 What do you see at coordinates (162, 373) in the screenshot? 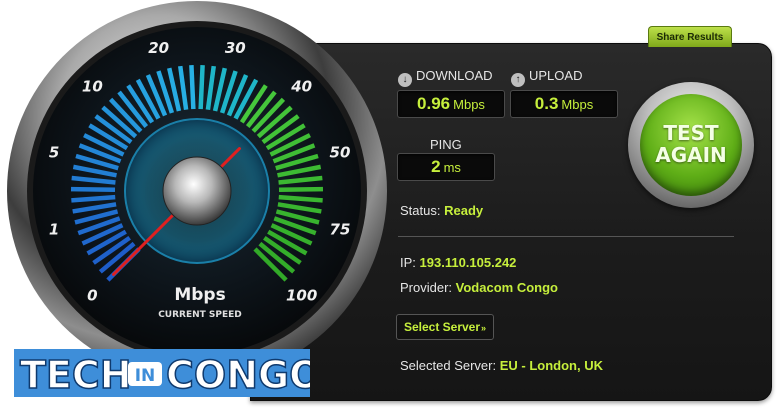
I see `tech-in-congo-logo: TECH IN CONGO` at bounding box center [162, 373].